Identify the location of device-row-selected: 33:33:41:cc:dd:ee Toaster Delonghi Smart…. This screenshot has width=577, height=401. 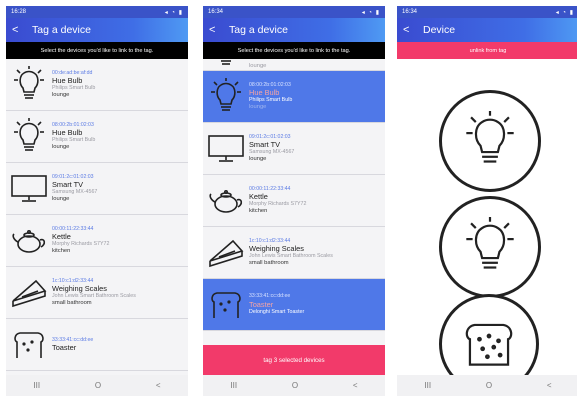
(294, 305).